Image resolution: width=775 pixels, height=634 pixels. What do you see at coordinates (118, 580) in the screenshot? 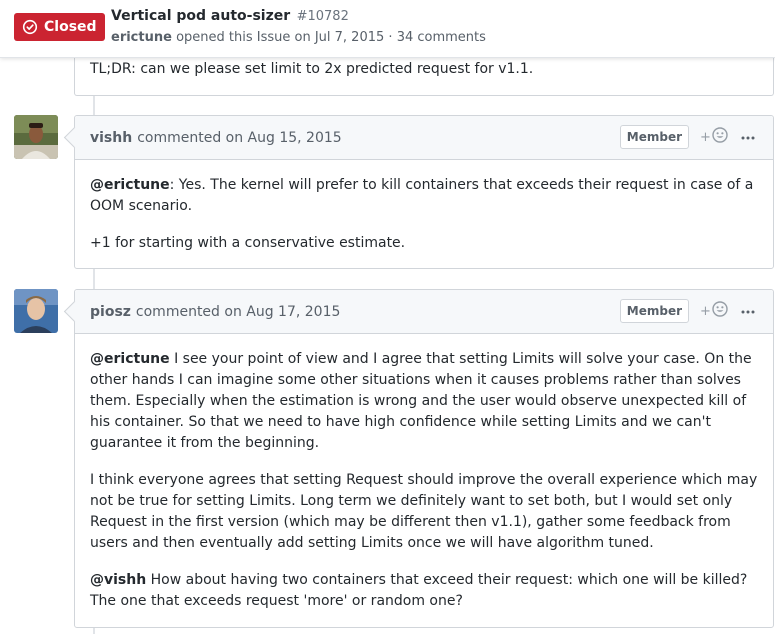
I see `user-mention: @vishh` at bounding box center [118, 580].